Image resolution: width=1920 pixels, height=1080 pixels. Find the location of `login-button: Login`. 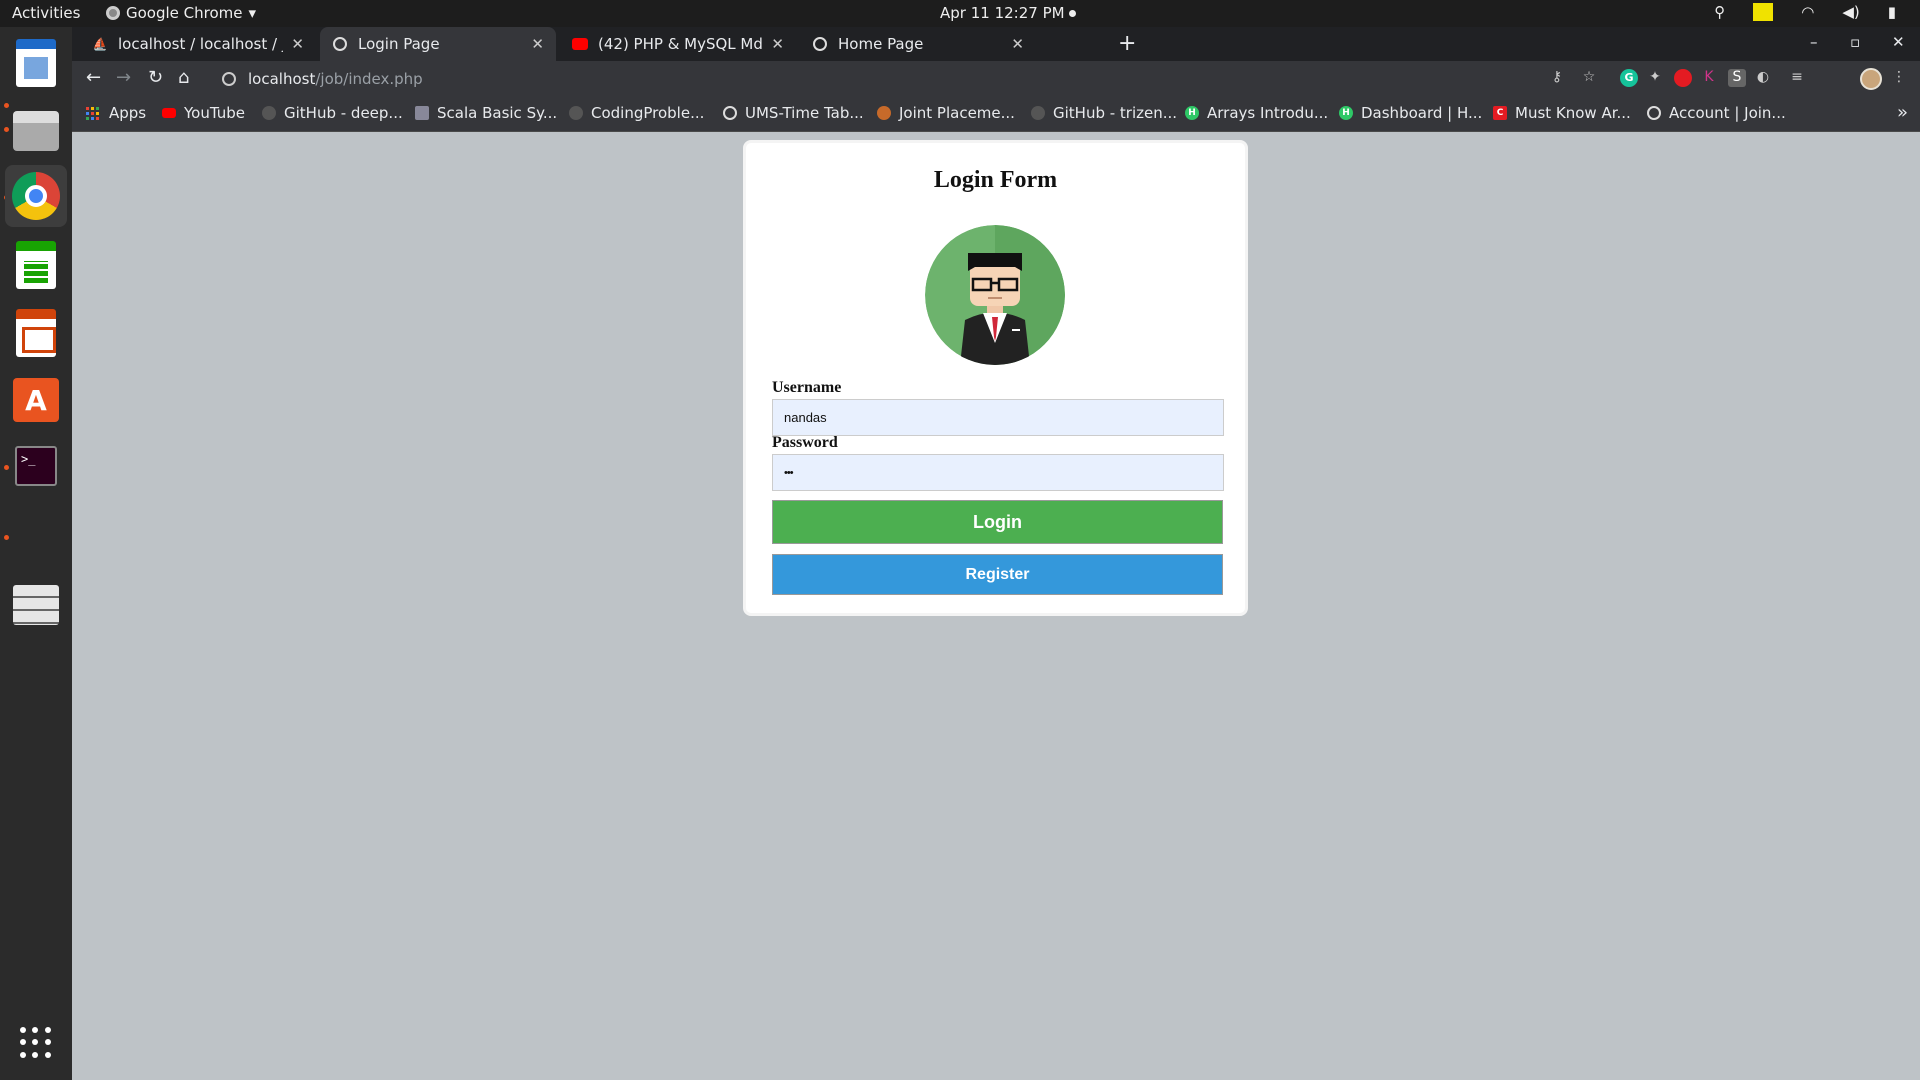

login-button: Login is located at coordinates (997, 522).